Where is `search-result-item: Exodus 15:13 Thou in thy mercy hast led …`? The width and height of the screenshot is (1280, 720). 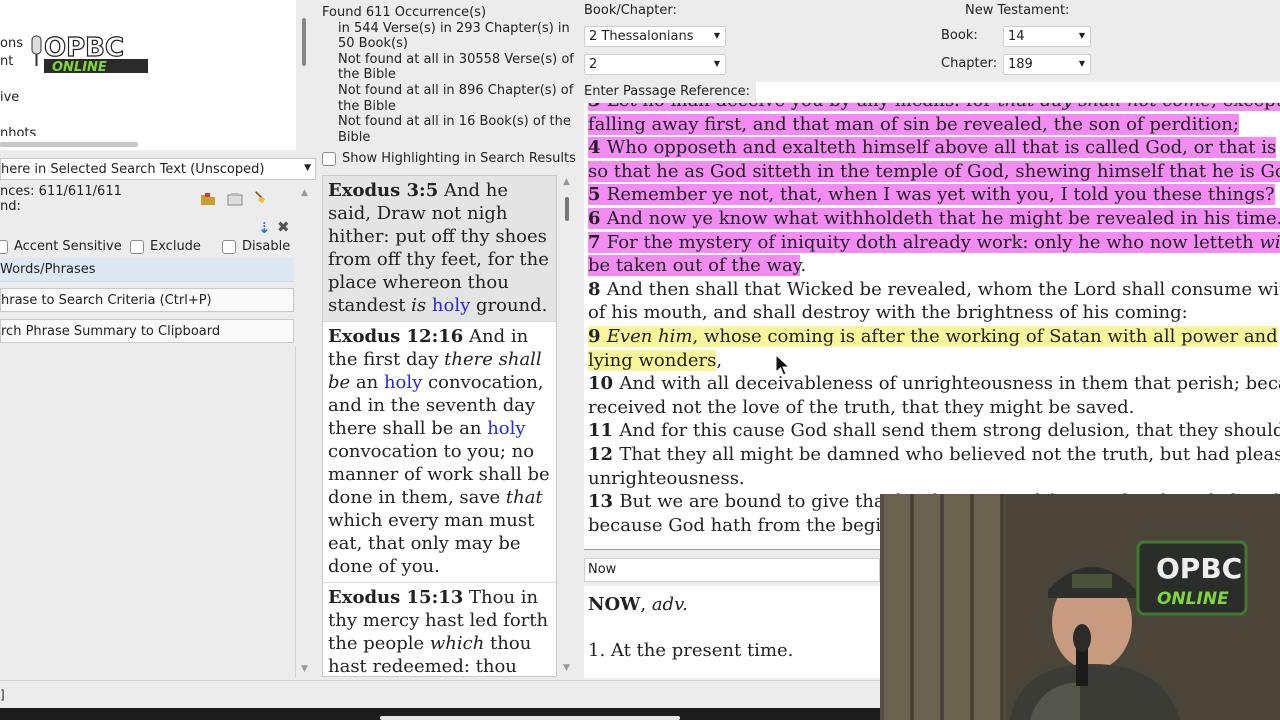
search-result-item: Exodus 15:13 Thou in thy mercy hast led … is located at coordinates (439, 629).